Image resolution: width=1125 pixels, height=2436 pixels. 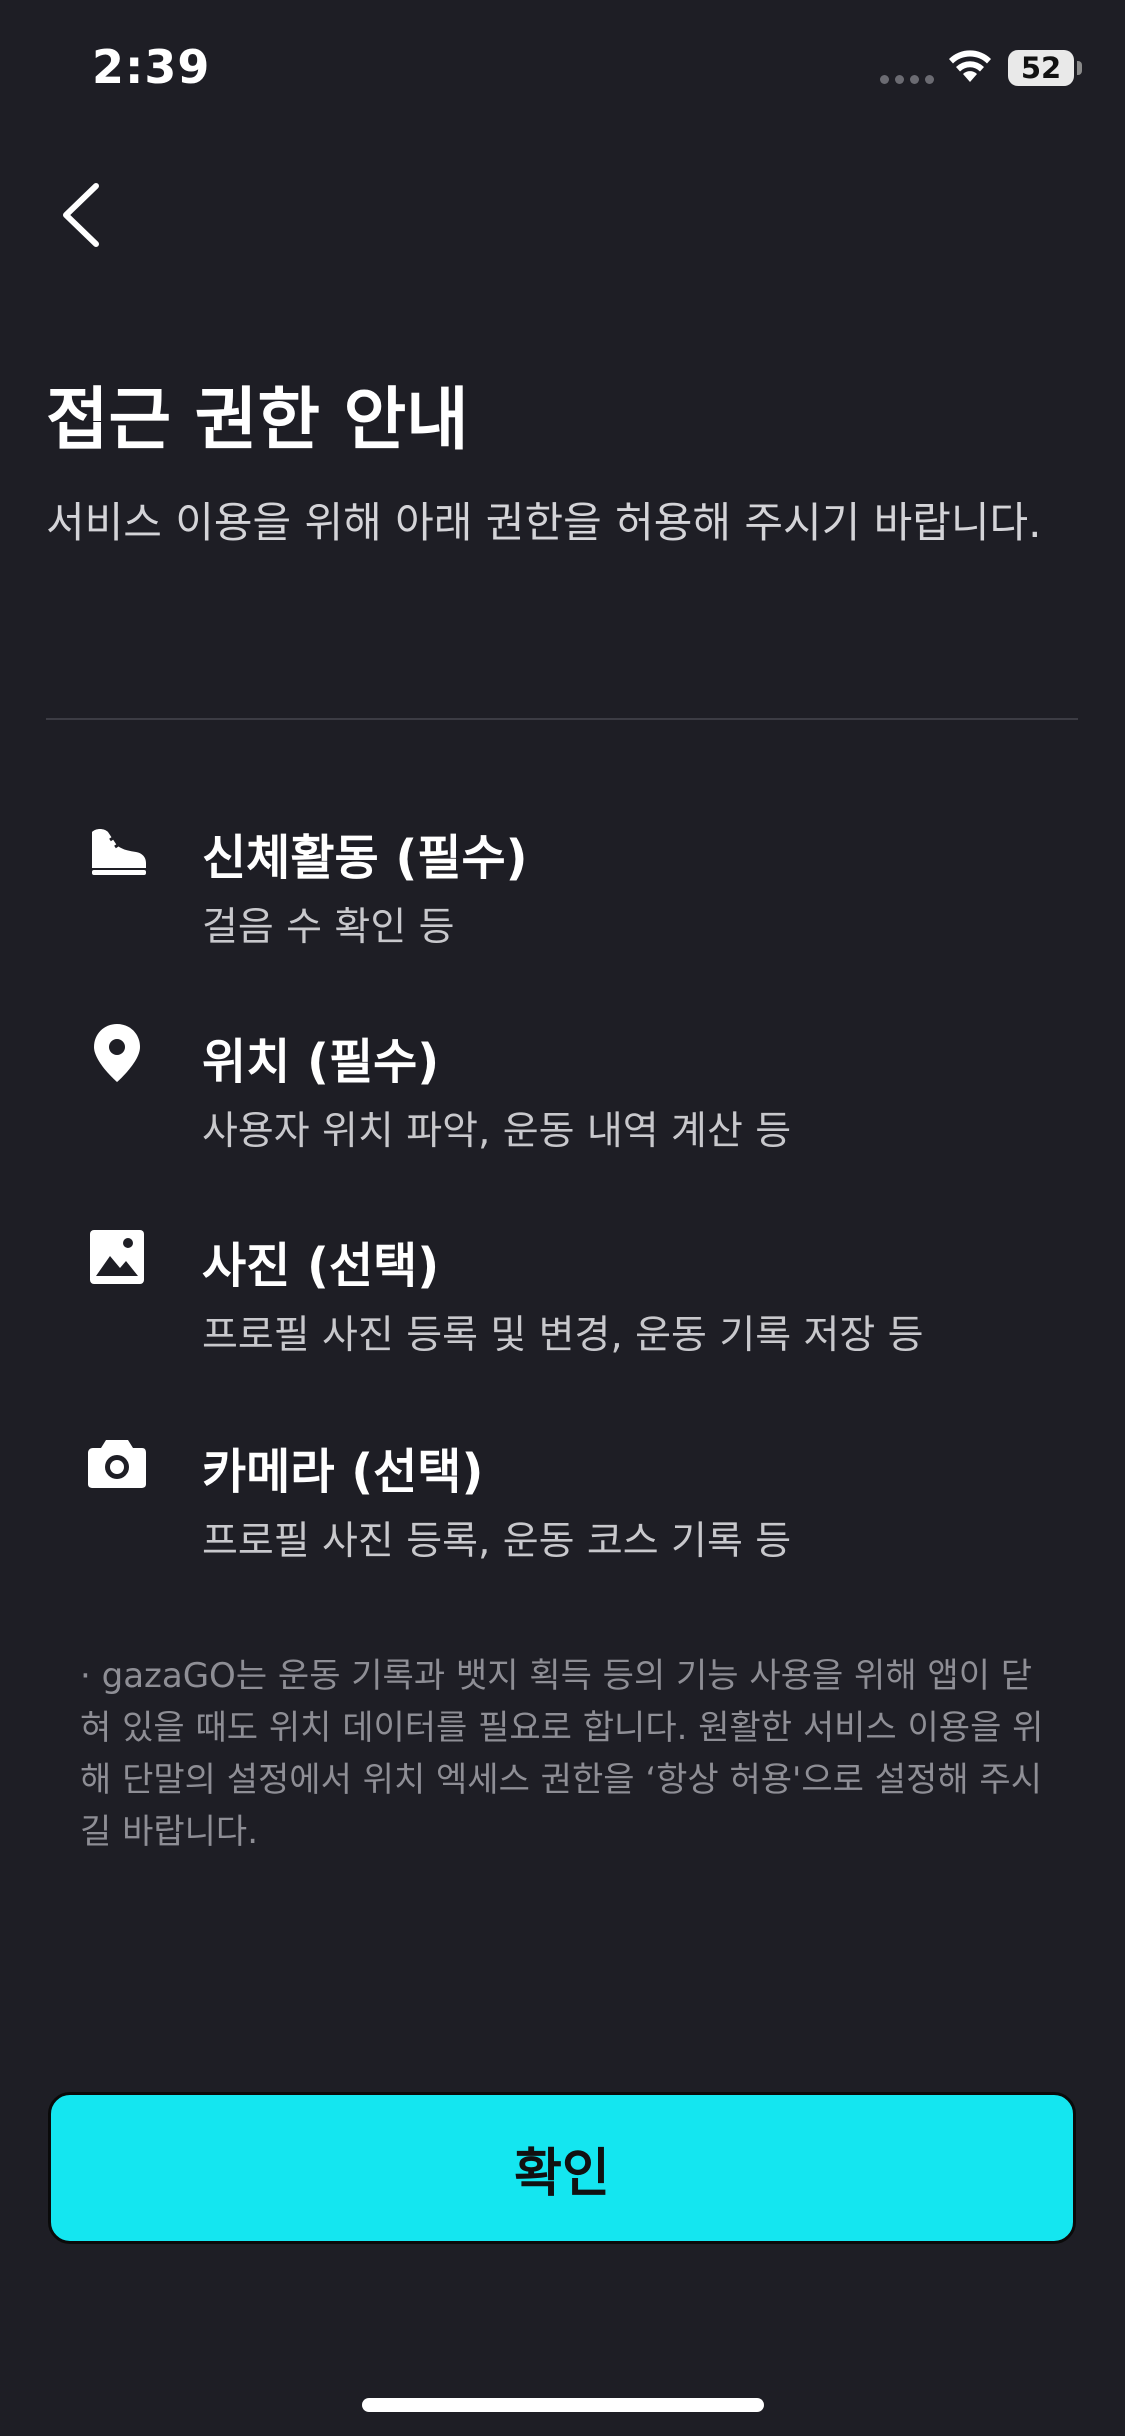 I want to click on battery-tip, so click(x=1079, y=68).